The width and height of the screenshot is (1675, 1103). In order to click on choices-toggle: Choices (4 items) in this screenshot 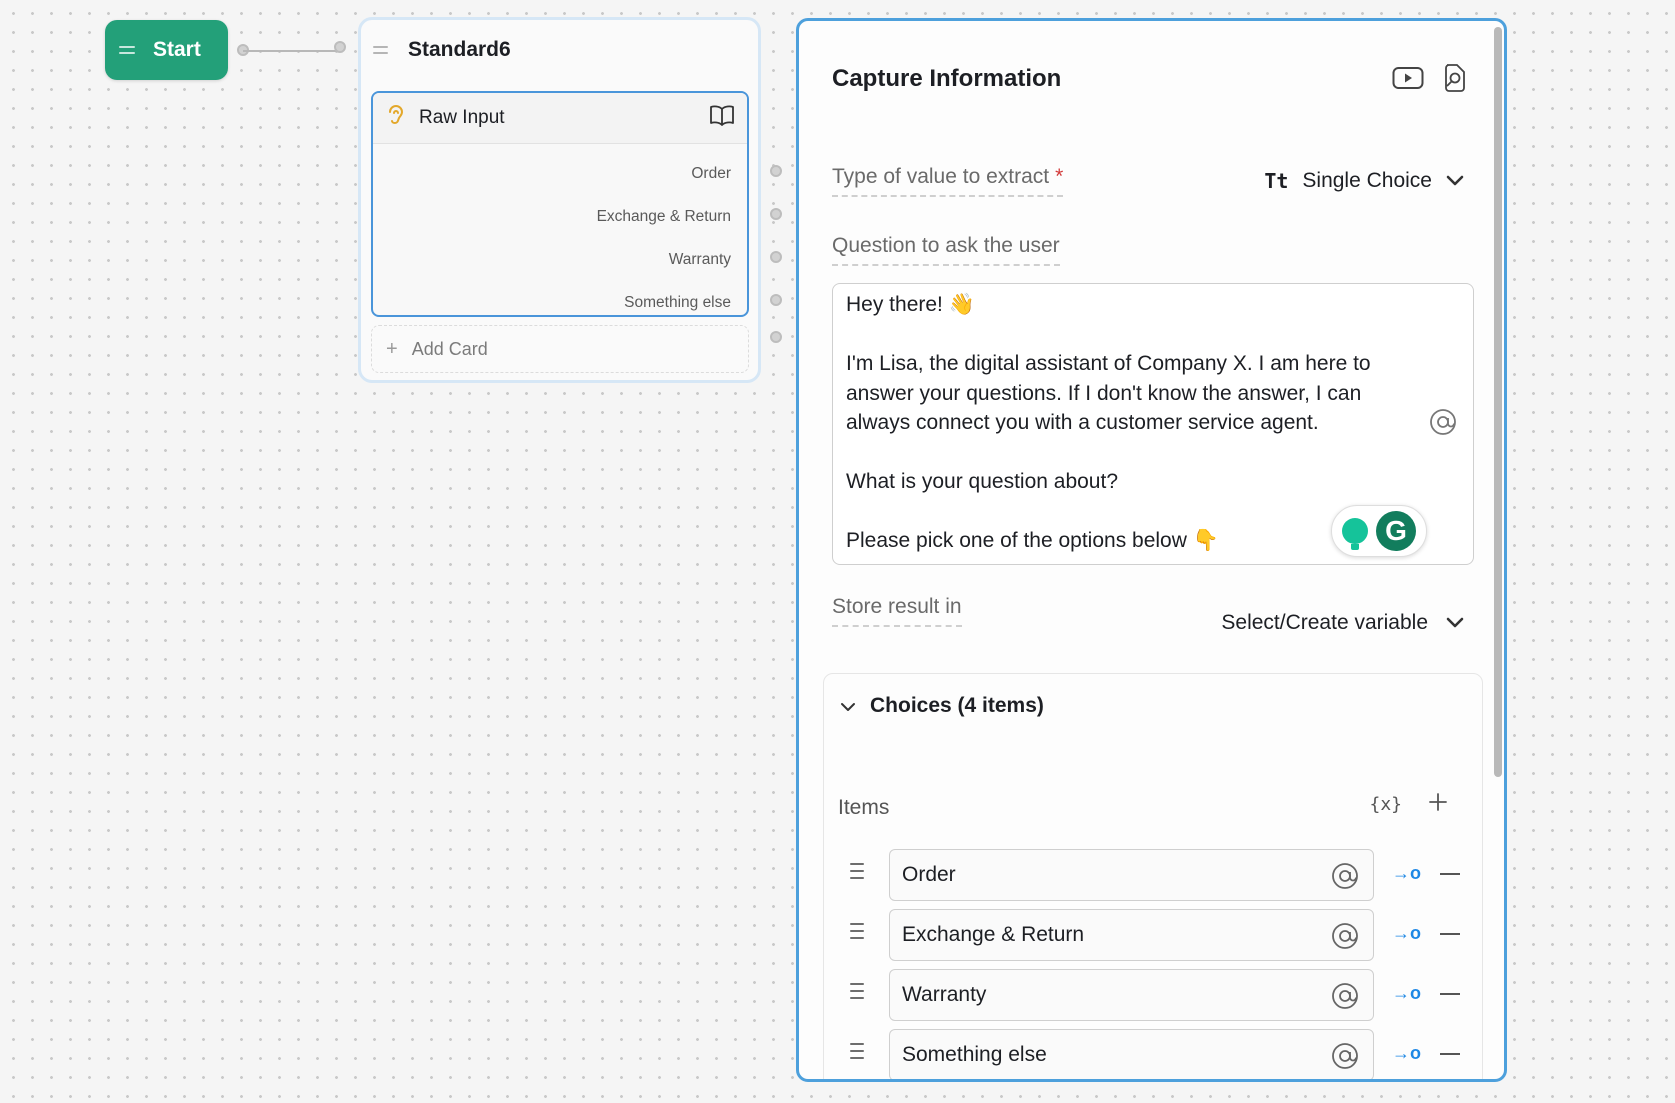, I will do `click(942, 706)`.